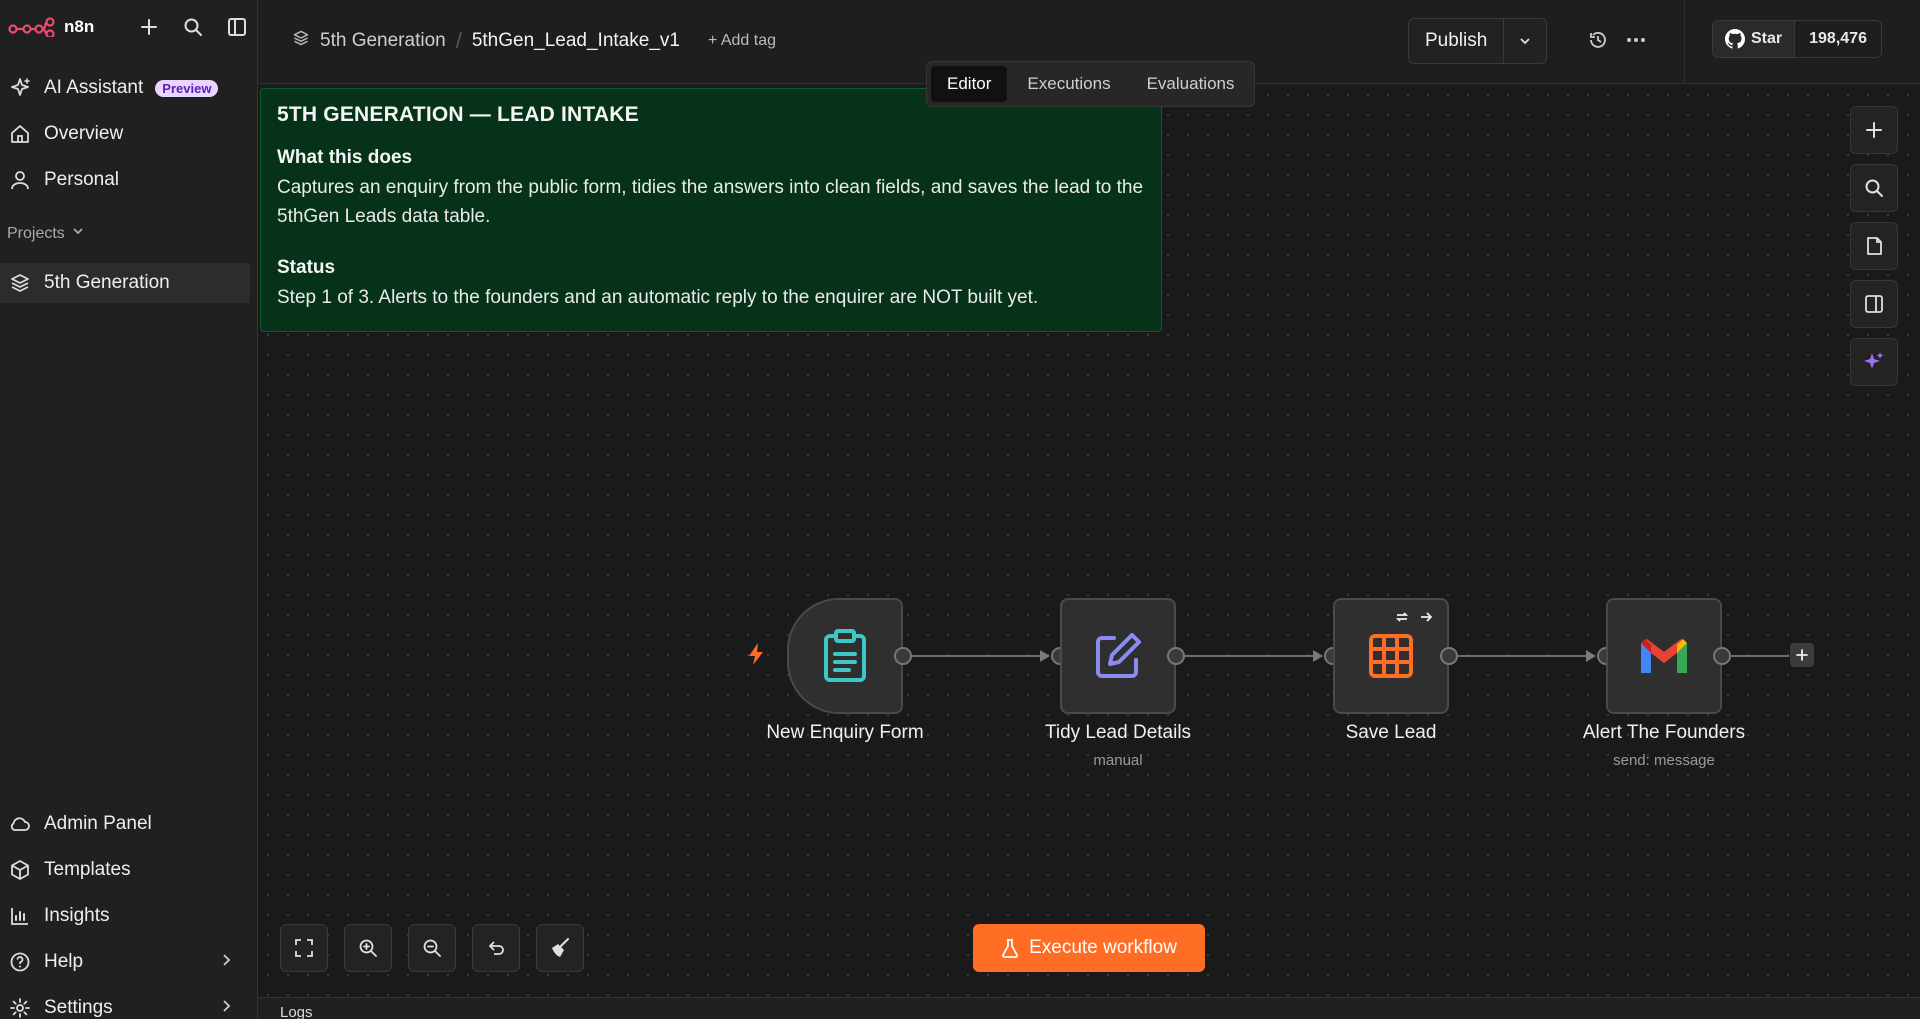 The width and height of the screenshot is (1920, 1019). I want to click on publish-button-group: Publish, so click(1478, 41).